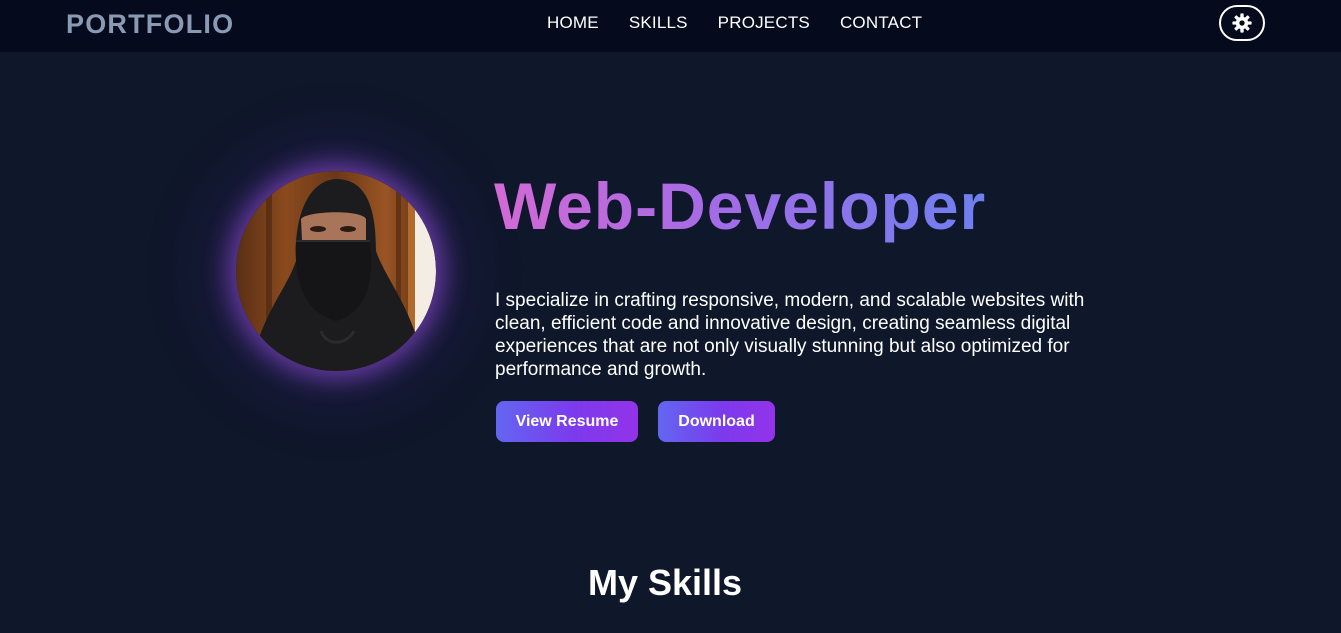 The width and height of the screenshot is (1341, 633). I want to click on profile-photo, so click(336, 271).